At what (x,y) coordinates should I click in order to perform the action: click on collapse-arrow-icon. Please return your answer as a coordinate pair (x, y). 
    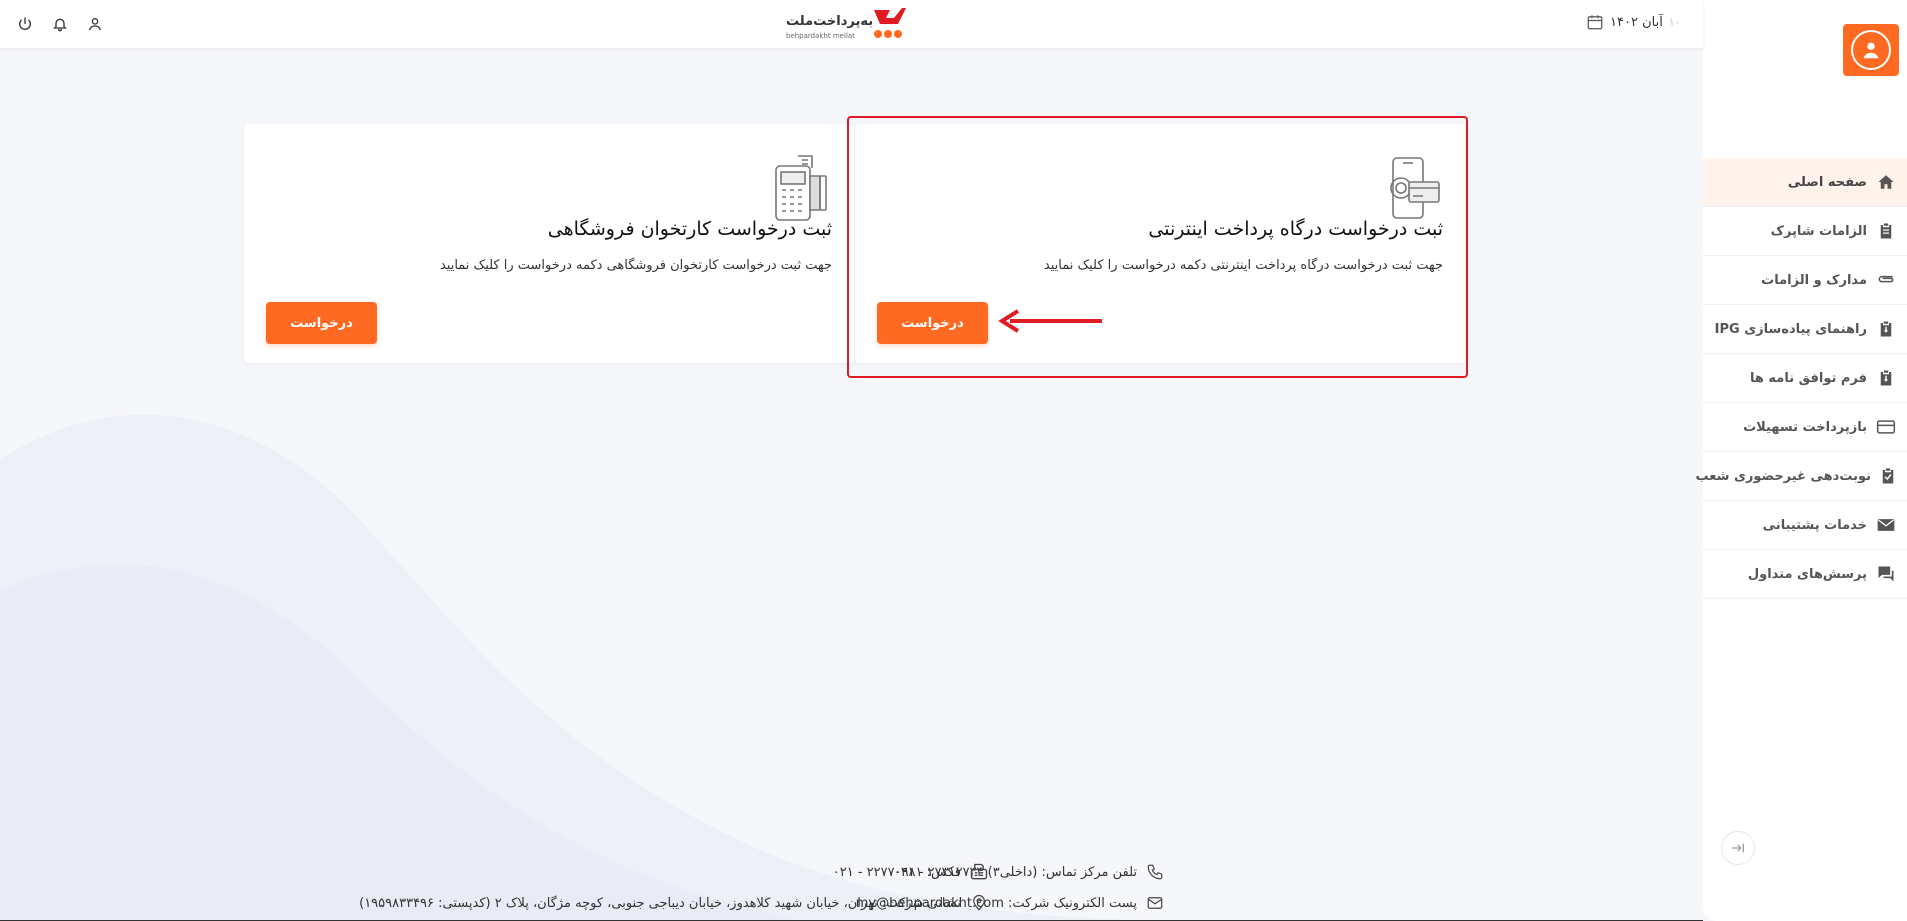
    Looking at the image, I should click on (1738, 848).